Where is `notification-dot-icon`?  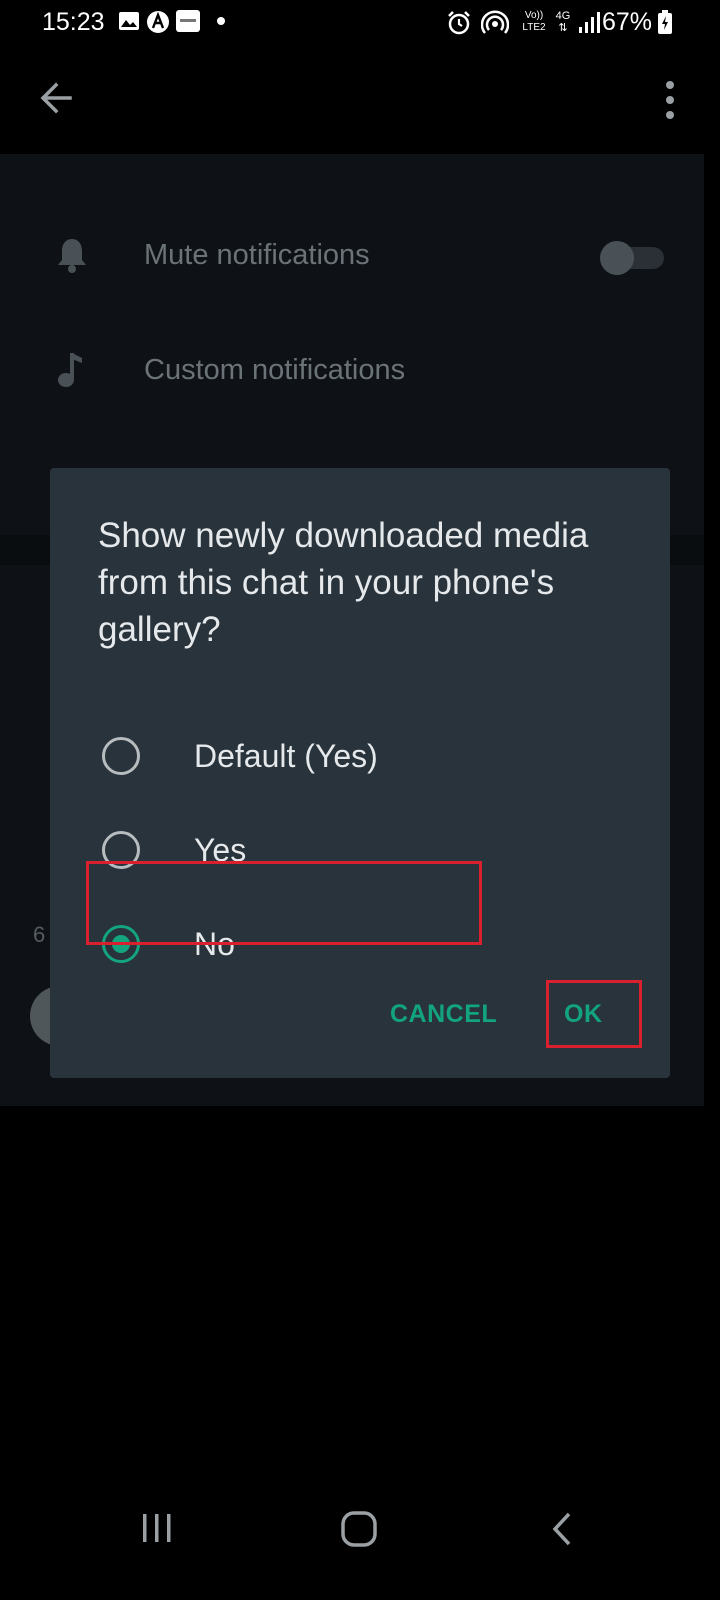
notification-dot-icon is located at coordinates (221, 21).